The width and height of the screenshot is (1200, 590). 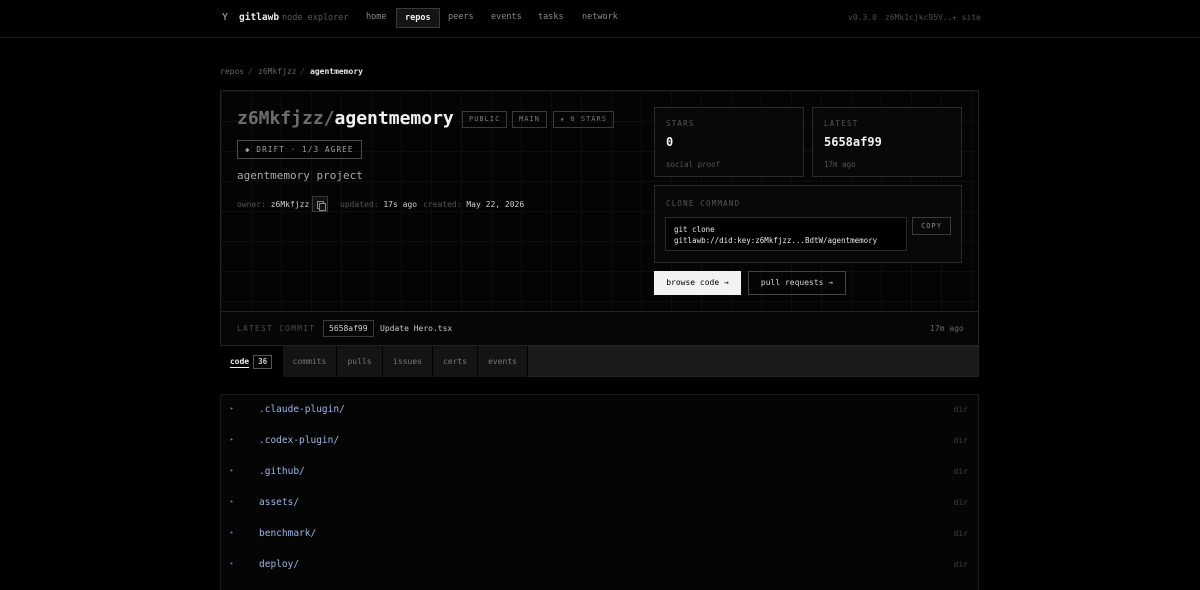 I want to click on created-meta: created: May 22, 2026, so click(x=473, y=204).